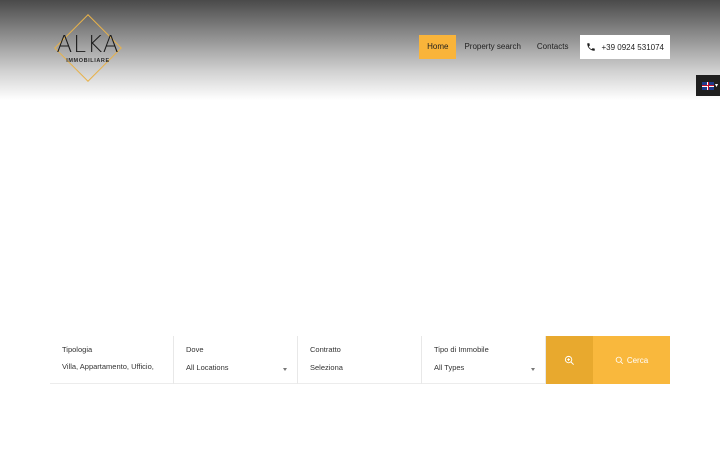  Describe the element at coordinates (359, 367) in the screenshot. I see `contratto-select-value: Seleziona` at that location.